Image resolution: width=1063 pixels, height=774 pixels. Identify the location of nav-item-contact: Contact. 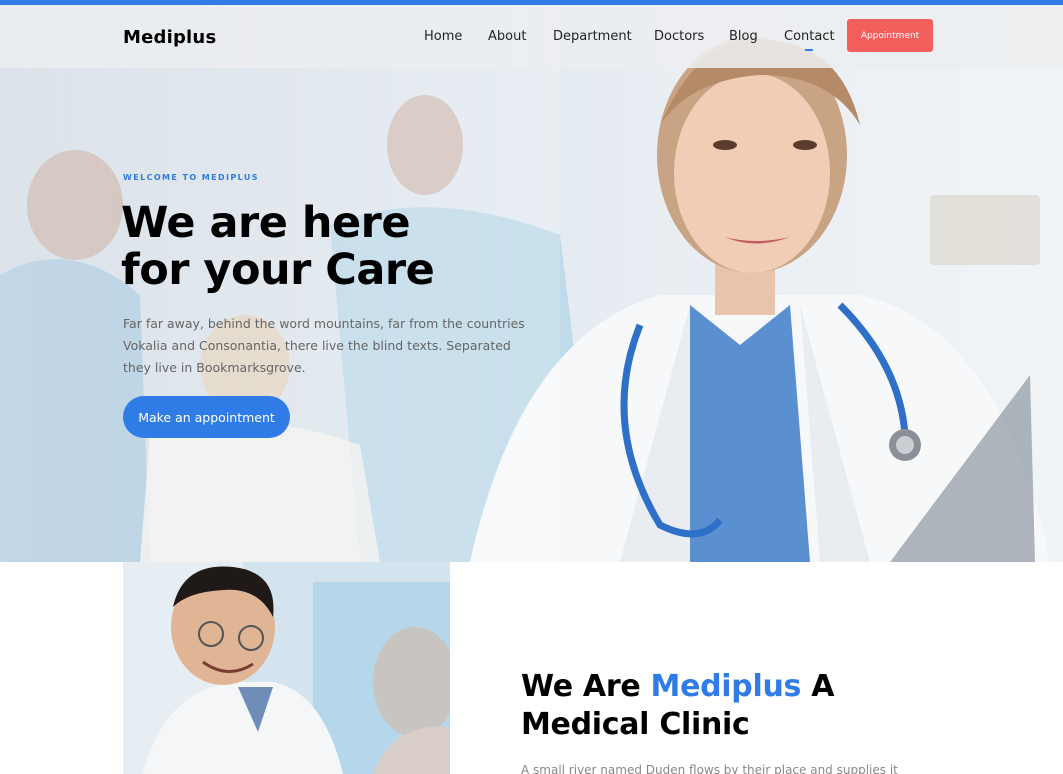
(809, 40).